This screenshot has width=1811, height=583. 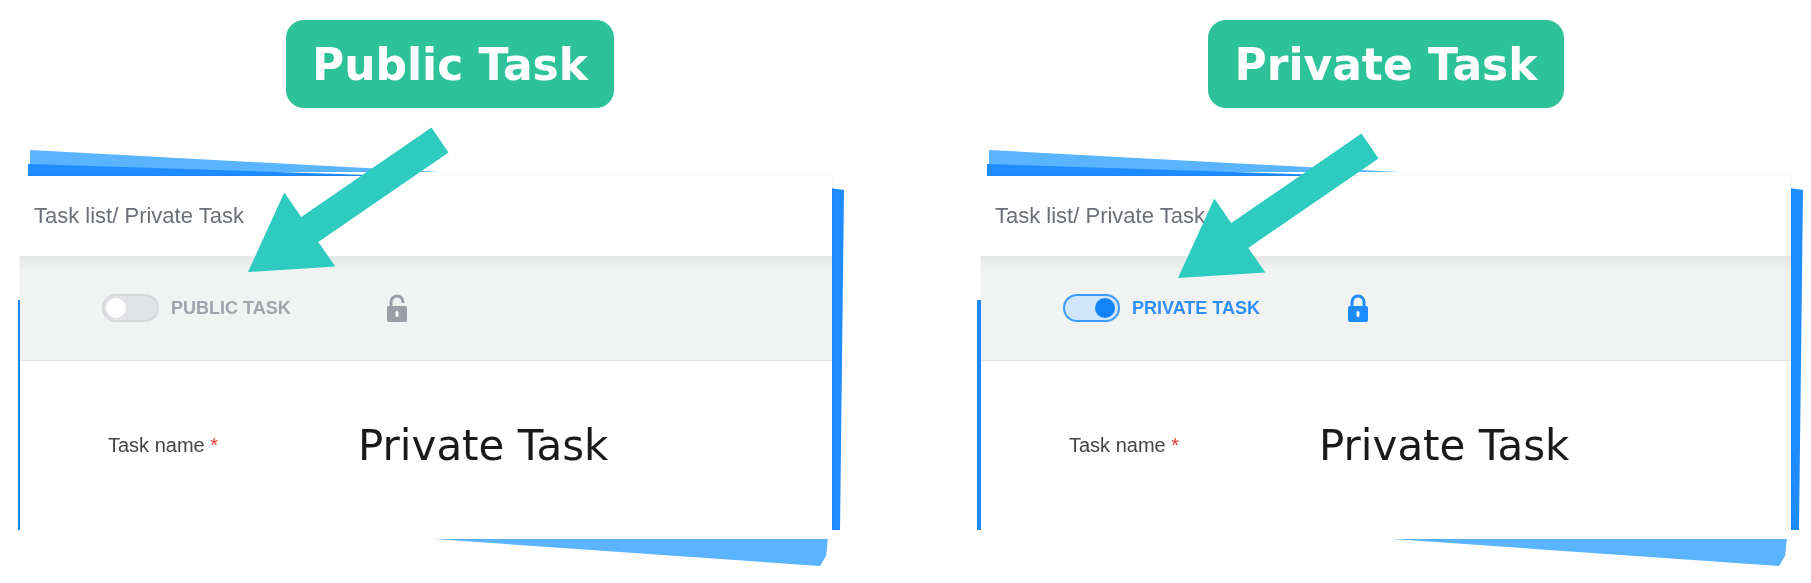 I want to click on privacy-label: PRIVATE TASK, so click(x=1196, y=308).